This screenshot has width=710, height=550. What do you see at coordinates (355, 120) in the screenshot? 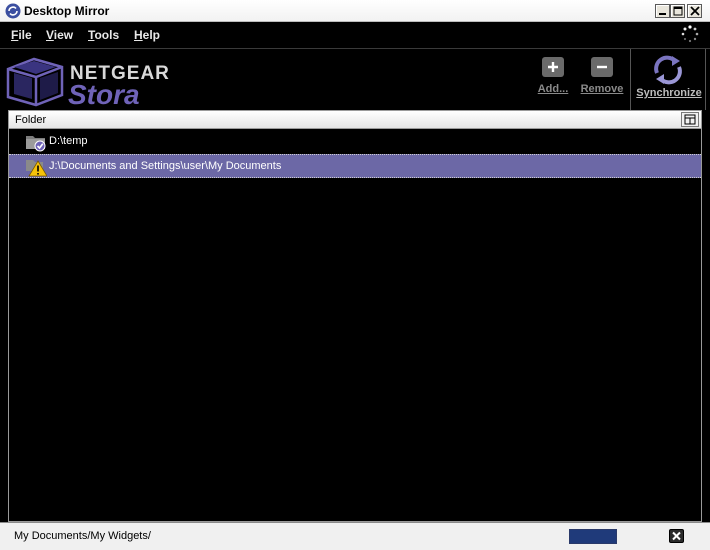
I see `folder-column-header: Folder` at bounding box center [355, 120].